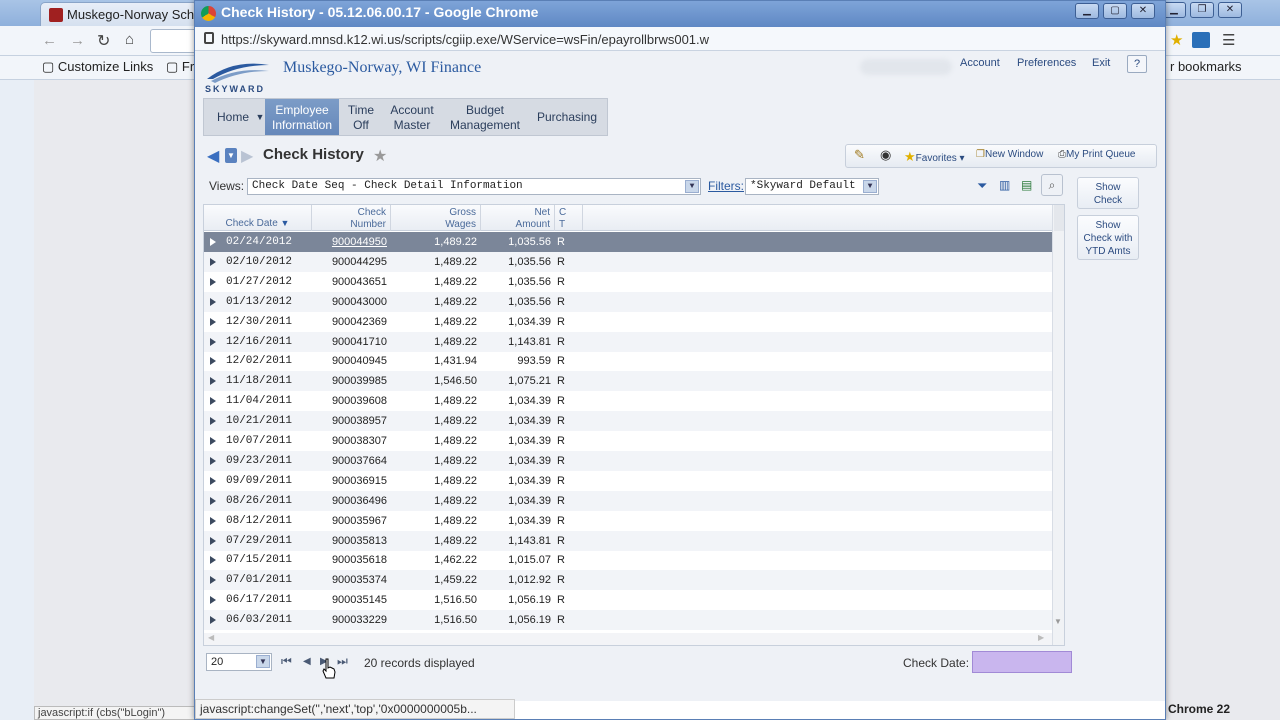 Image resolution: width=1280 pixels, height=720 pixels. Describe the element at coordinates (349, 262) in the screenshot. I see `check-number-link: 900044295` at that location.